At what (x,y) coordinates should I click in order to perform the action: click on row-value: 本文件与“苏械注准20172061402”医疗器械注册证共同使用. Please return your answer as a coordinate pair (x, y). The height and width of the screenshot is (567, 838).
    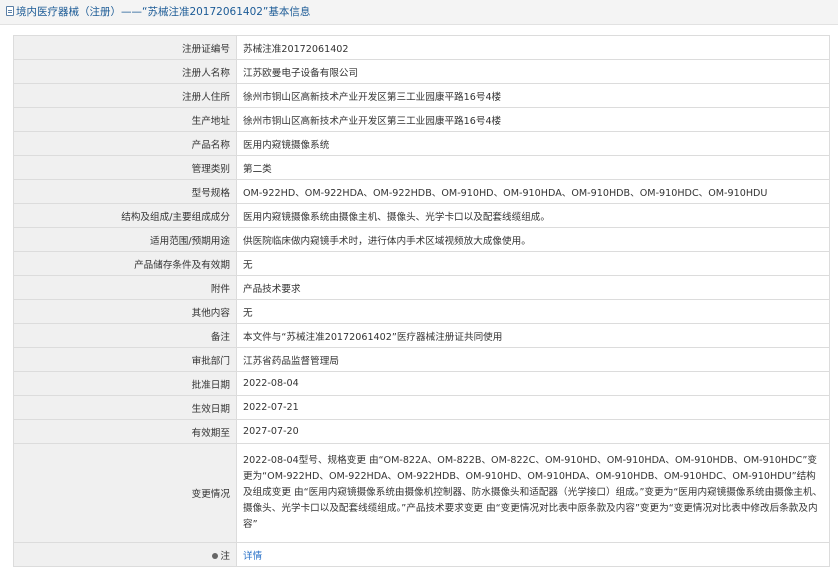
    Looking at the image, I should click on (533, 335).